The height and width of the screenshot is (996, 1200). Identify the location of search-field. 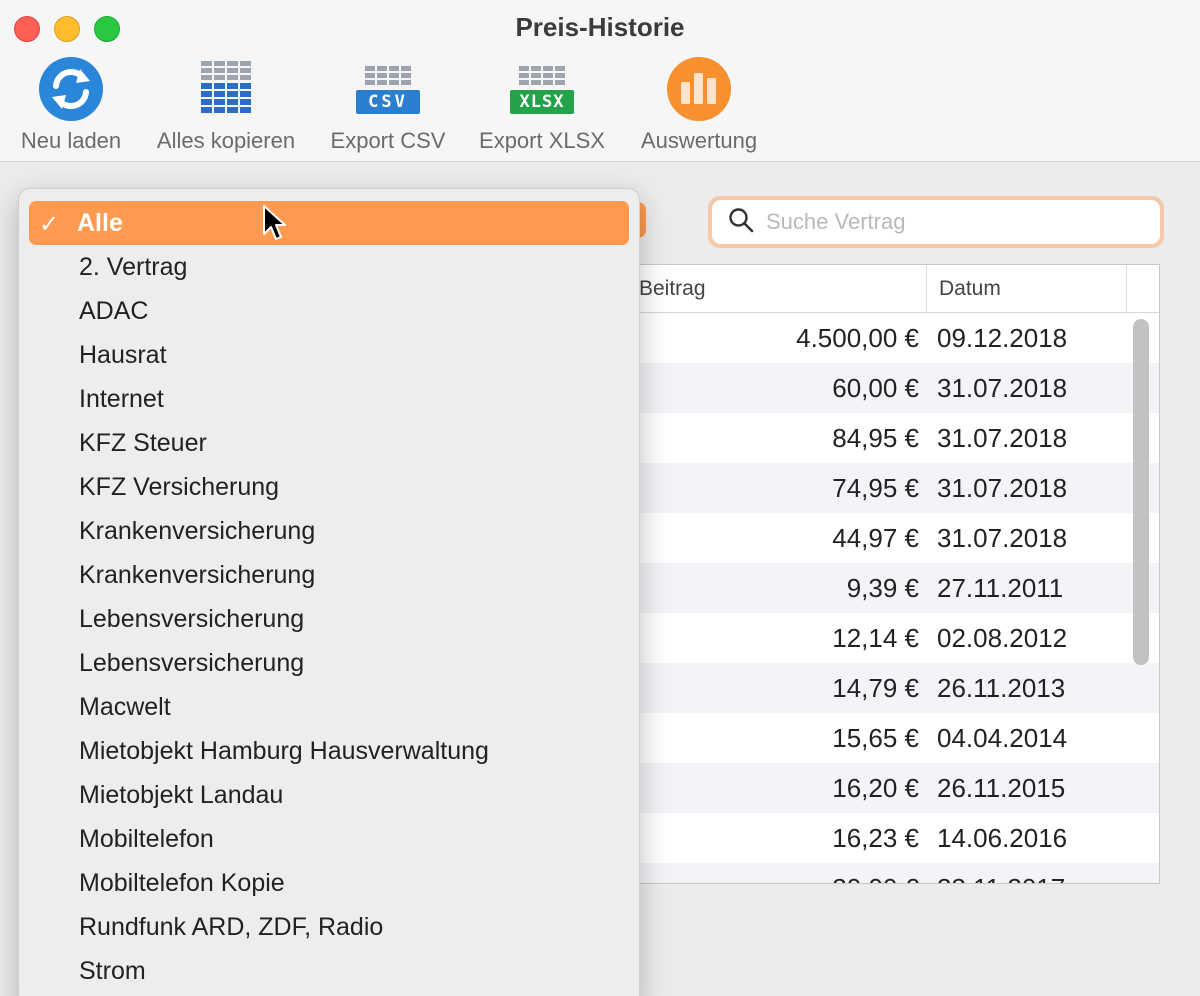
(936, 222).